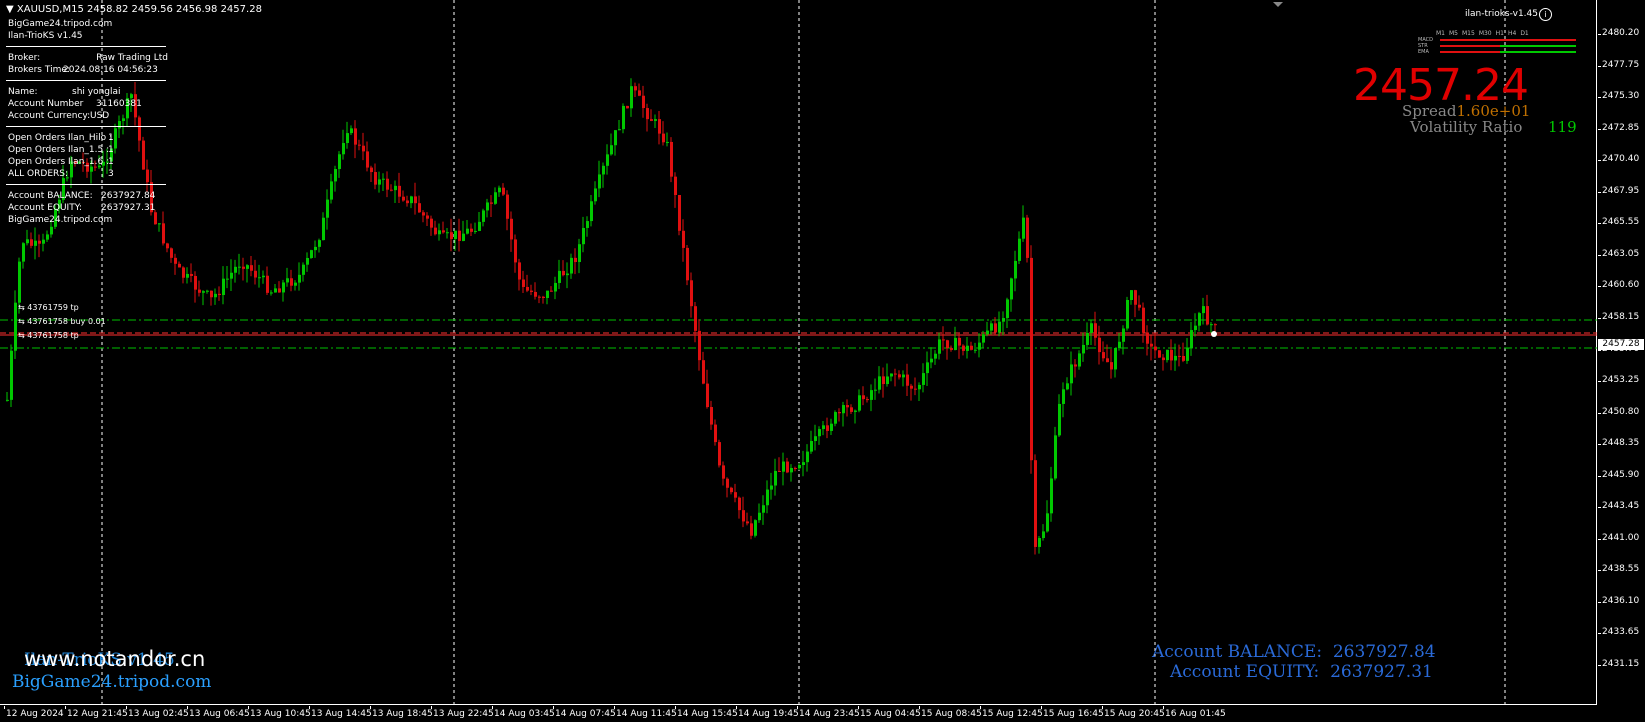  I want to click on time-label: 15 Aug 12:45, so click(1012, 714).